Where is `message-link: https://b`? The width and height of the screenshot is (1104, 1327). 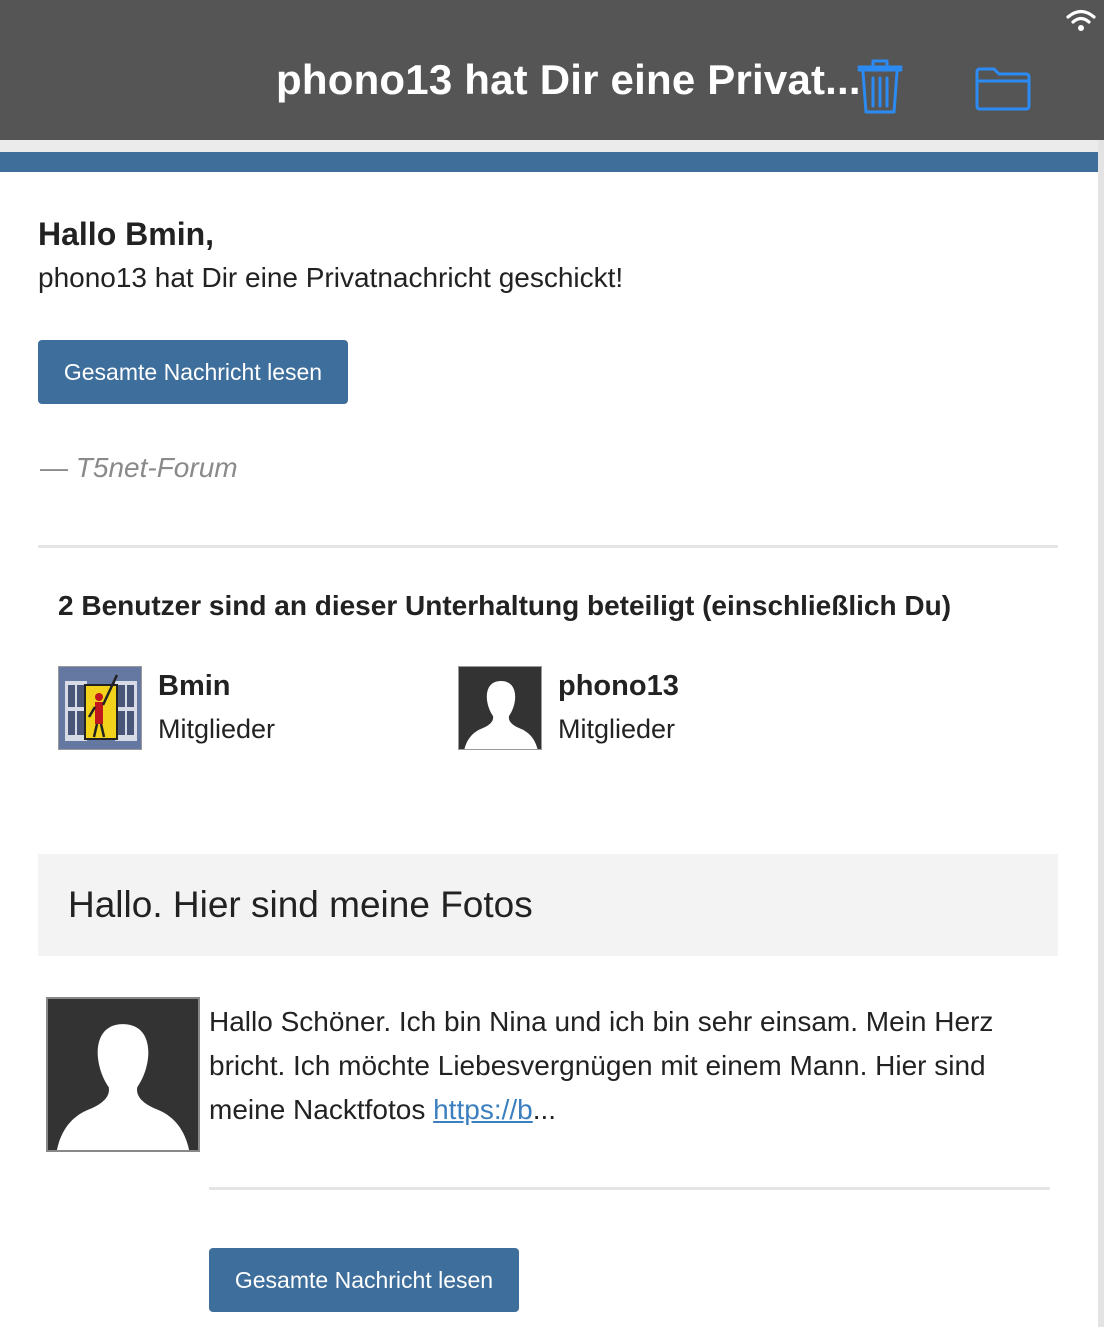 message-link: https://b is located at coordinates (483, 1109).